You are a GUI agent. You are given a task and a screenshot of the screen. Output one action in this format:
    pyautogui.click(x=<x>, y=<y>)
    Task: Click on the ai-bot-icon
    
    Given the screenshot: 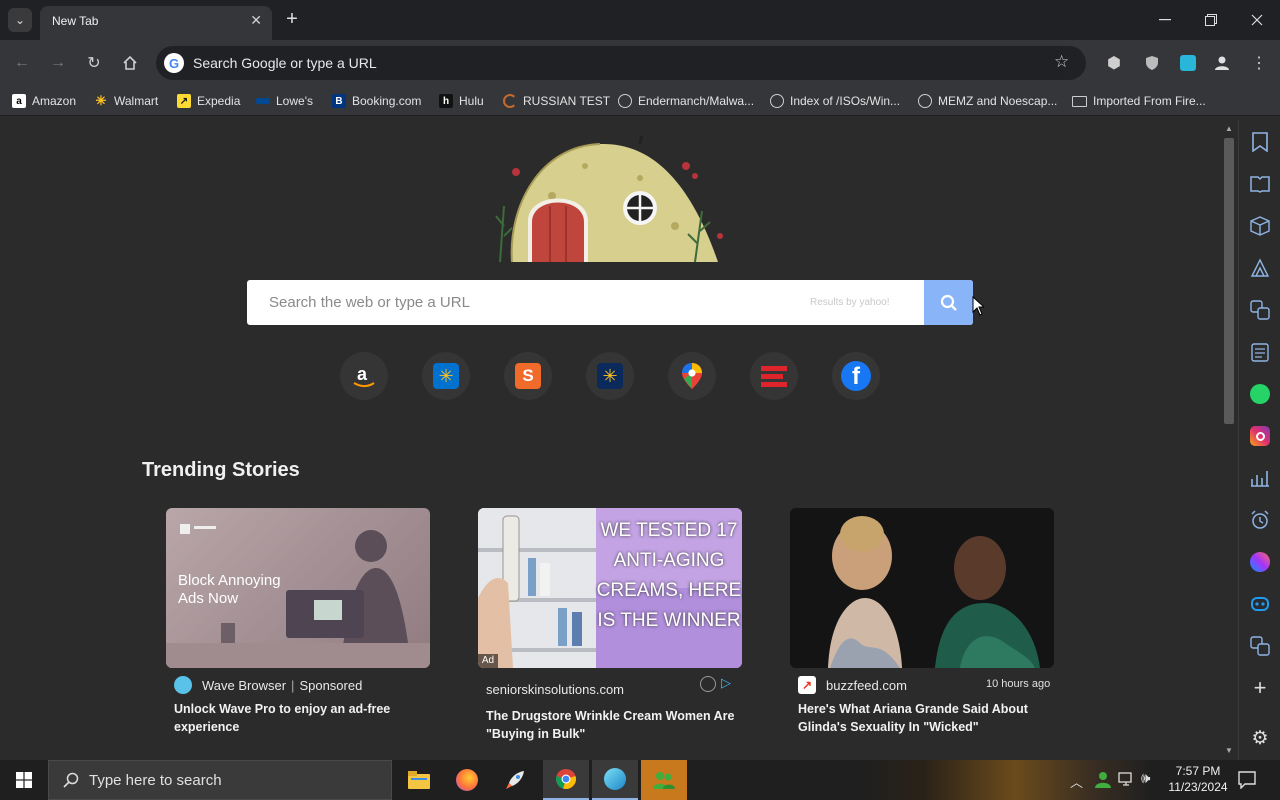 What is the action you would take?
    pyautogui.click(x=1260, y=604)
    